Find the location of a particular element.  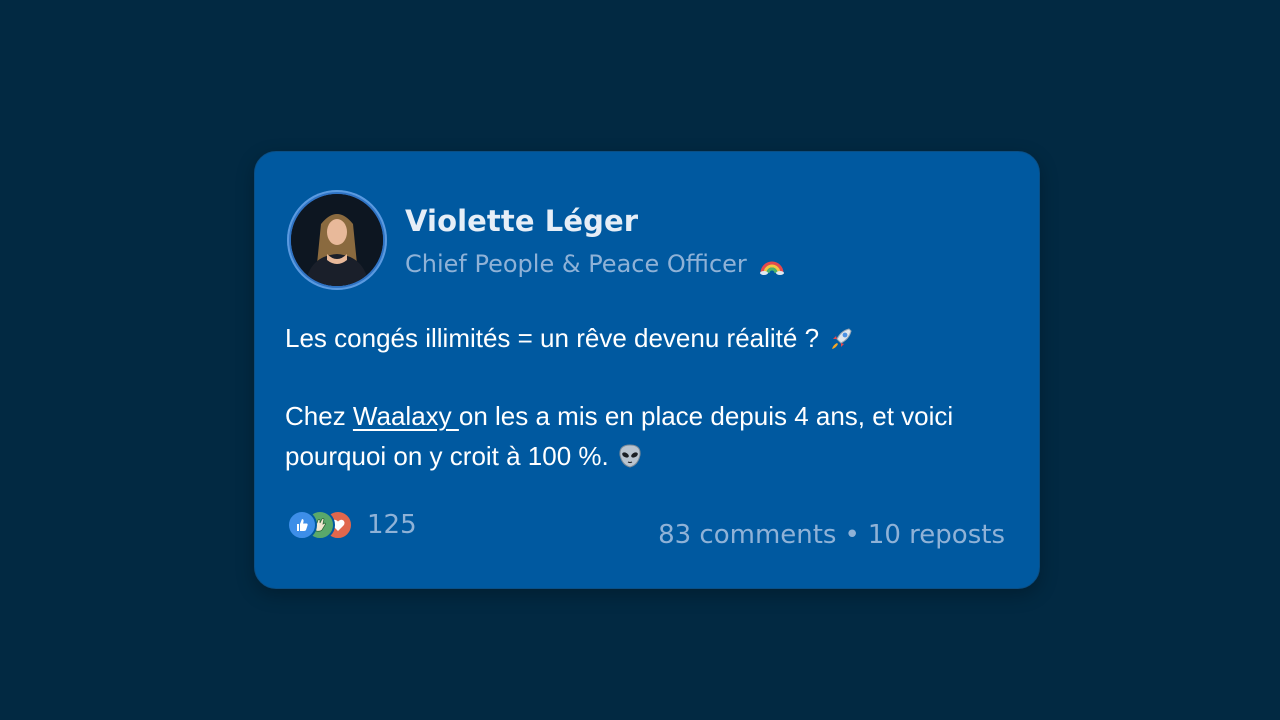

post-text-prefix: Chez is located at coordinates (319, 416).